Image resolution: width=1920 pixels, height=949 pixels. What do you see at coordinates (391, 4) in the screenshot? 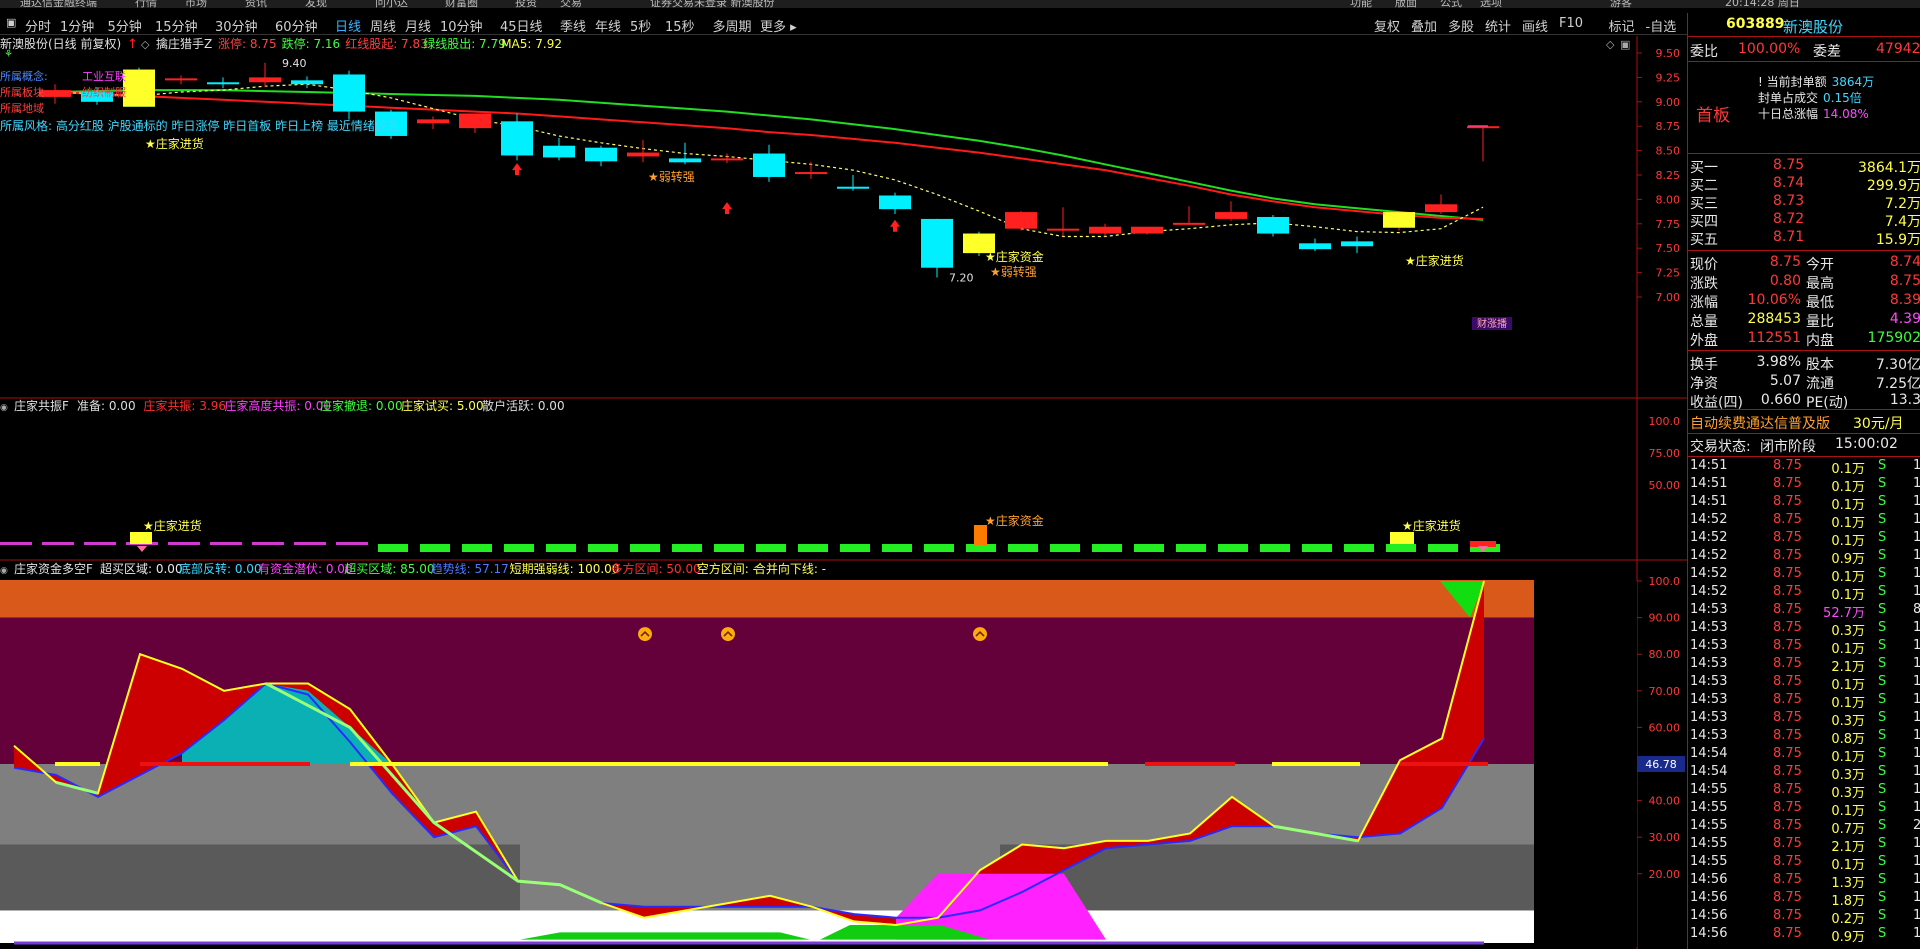
I see `menu-item: 问小达` at bounding box center [391, 4].